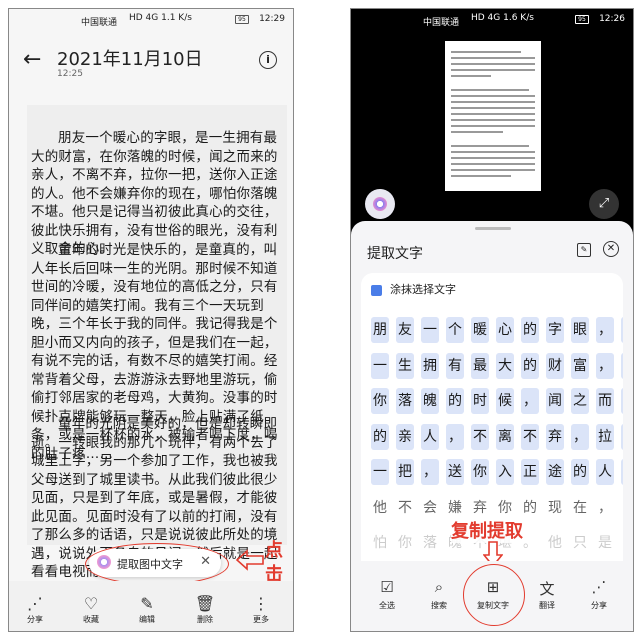 This screenshot has width=640, height=640. Describe the element at coordinates (261, 609) in the screenshot. I see `toolbar-more: ⋮ 更多` at that location.